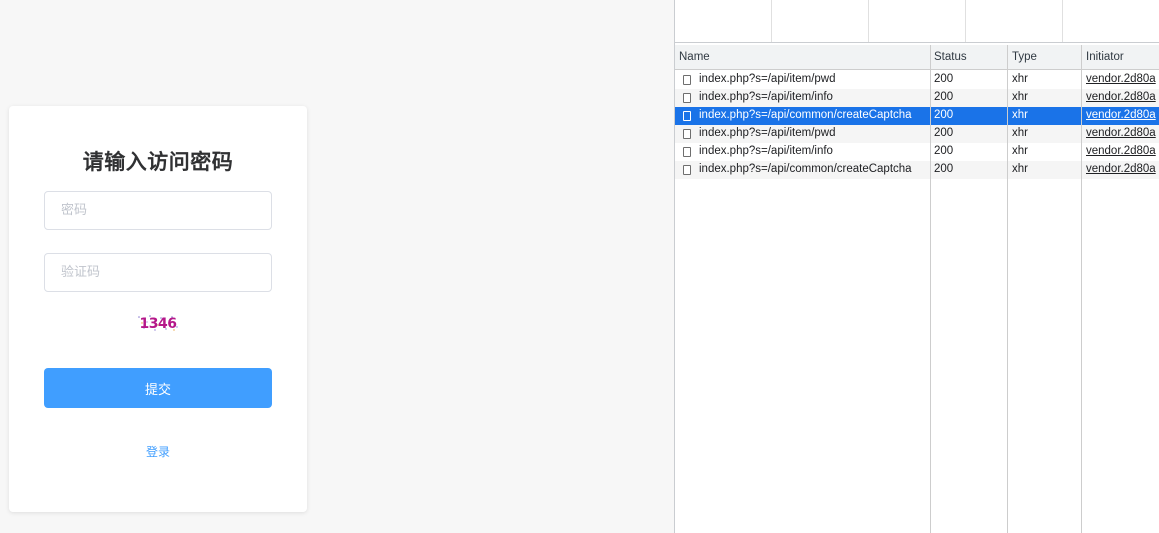  I want to click on captcha-image: 1346, so click(158, 323).